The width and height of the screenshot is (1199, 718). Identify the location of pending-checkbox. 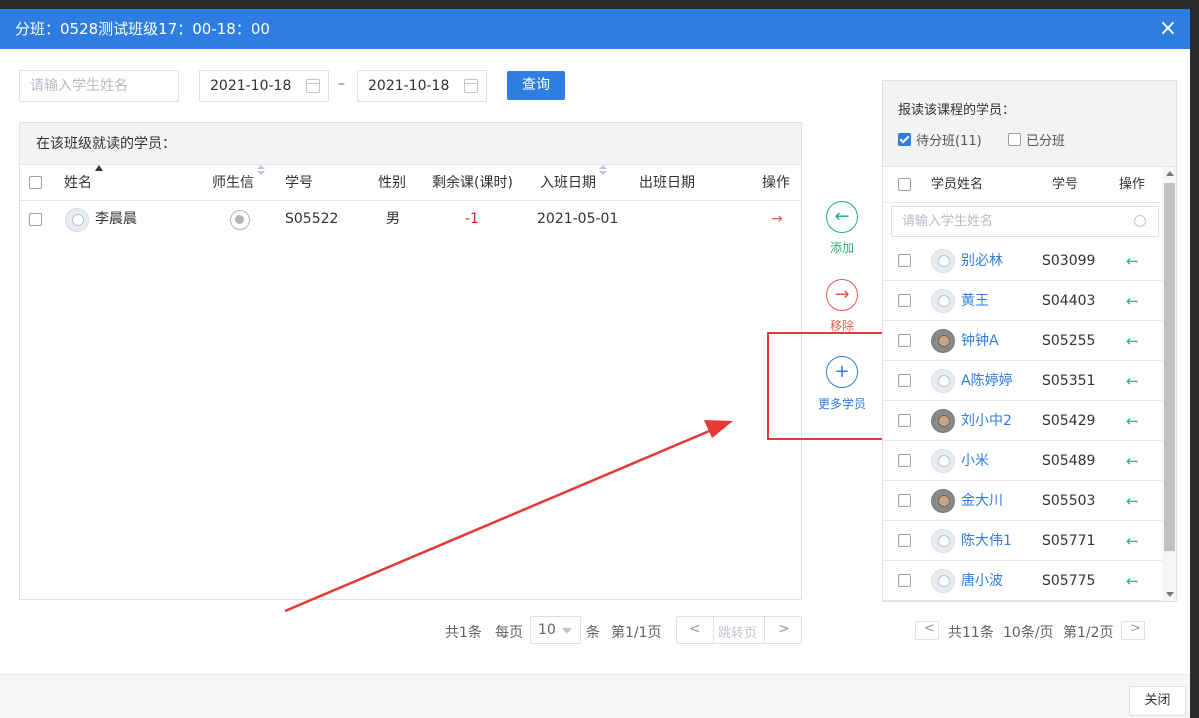
(904, 139).